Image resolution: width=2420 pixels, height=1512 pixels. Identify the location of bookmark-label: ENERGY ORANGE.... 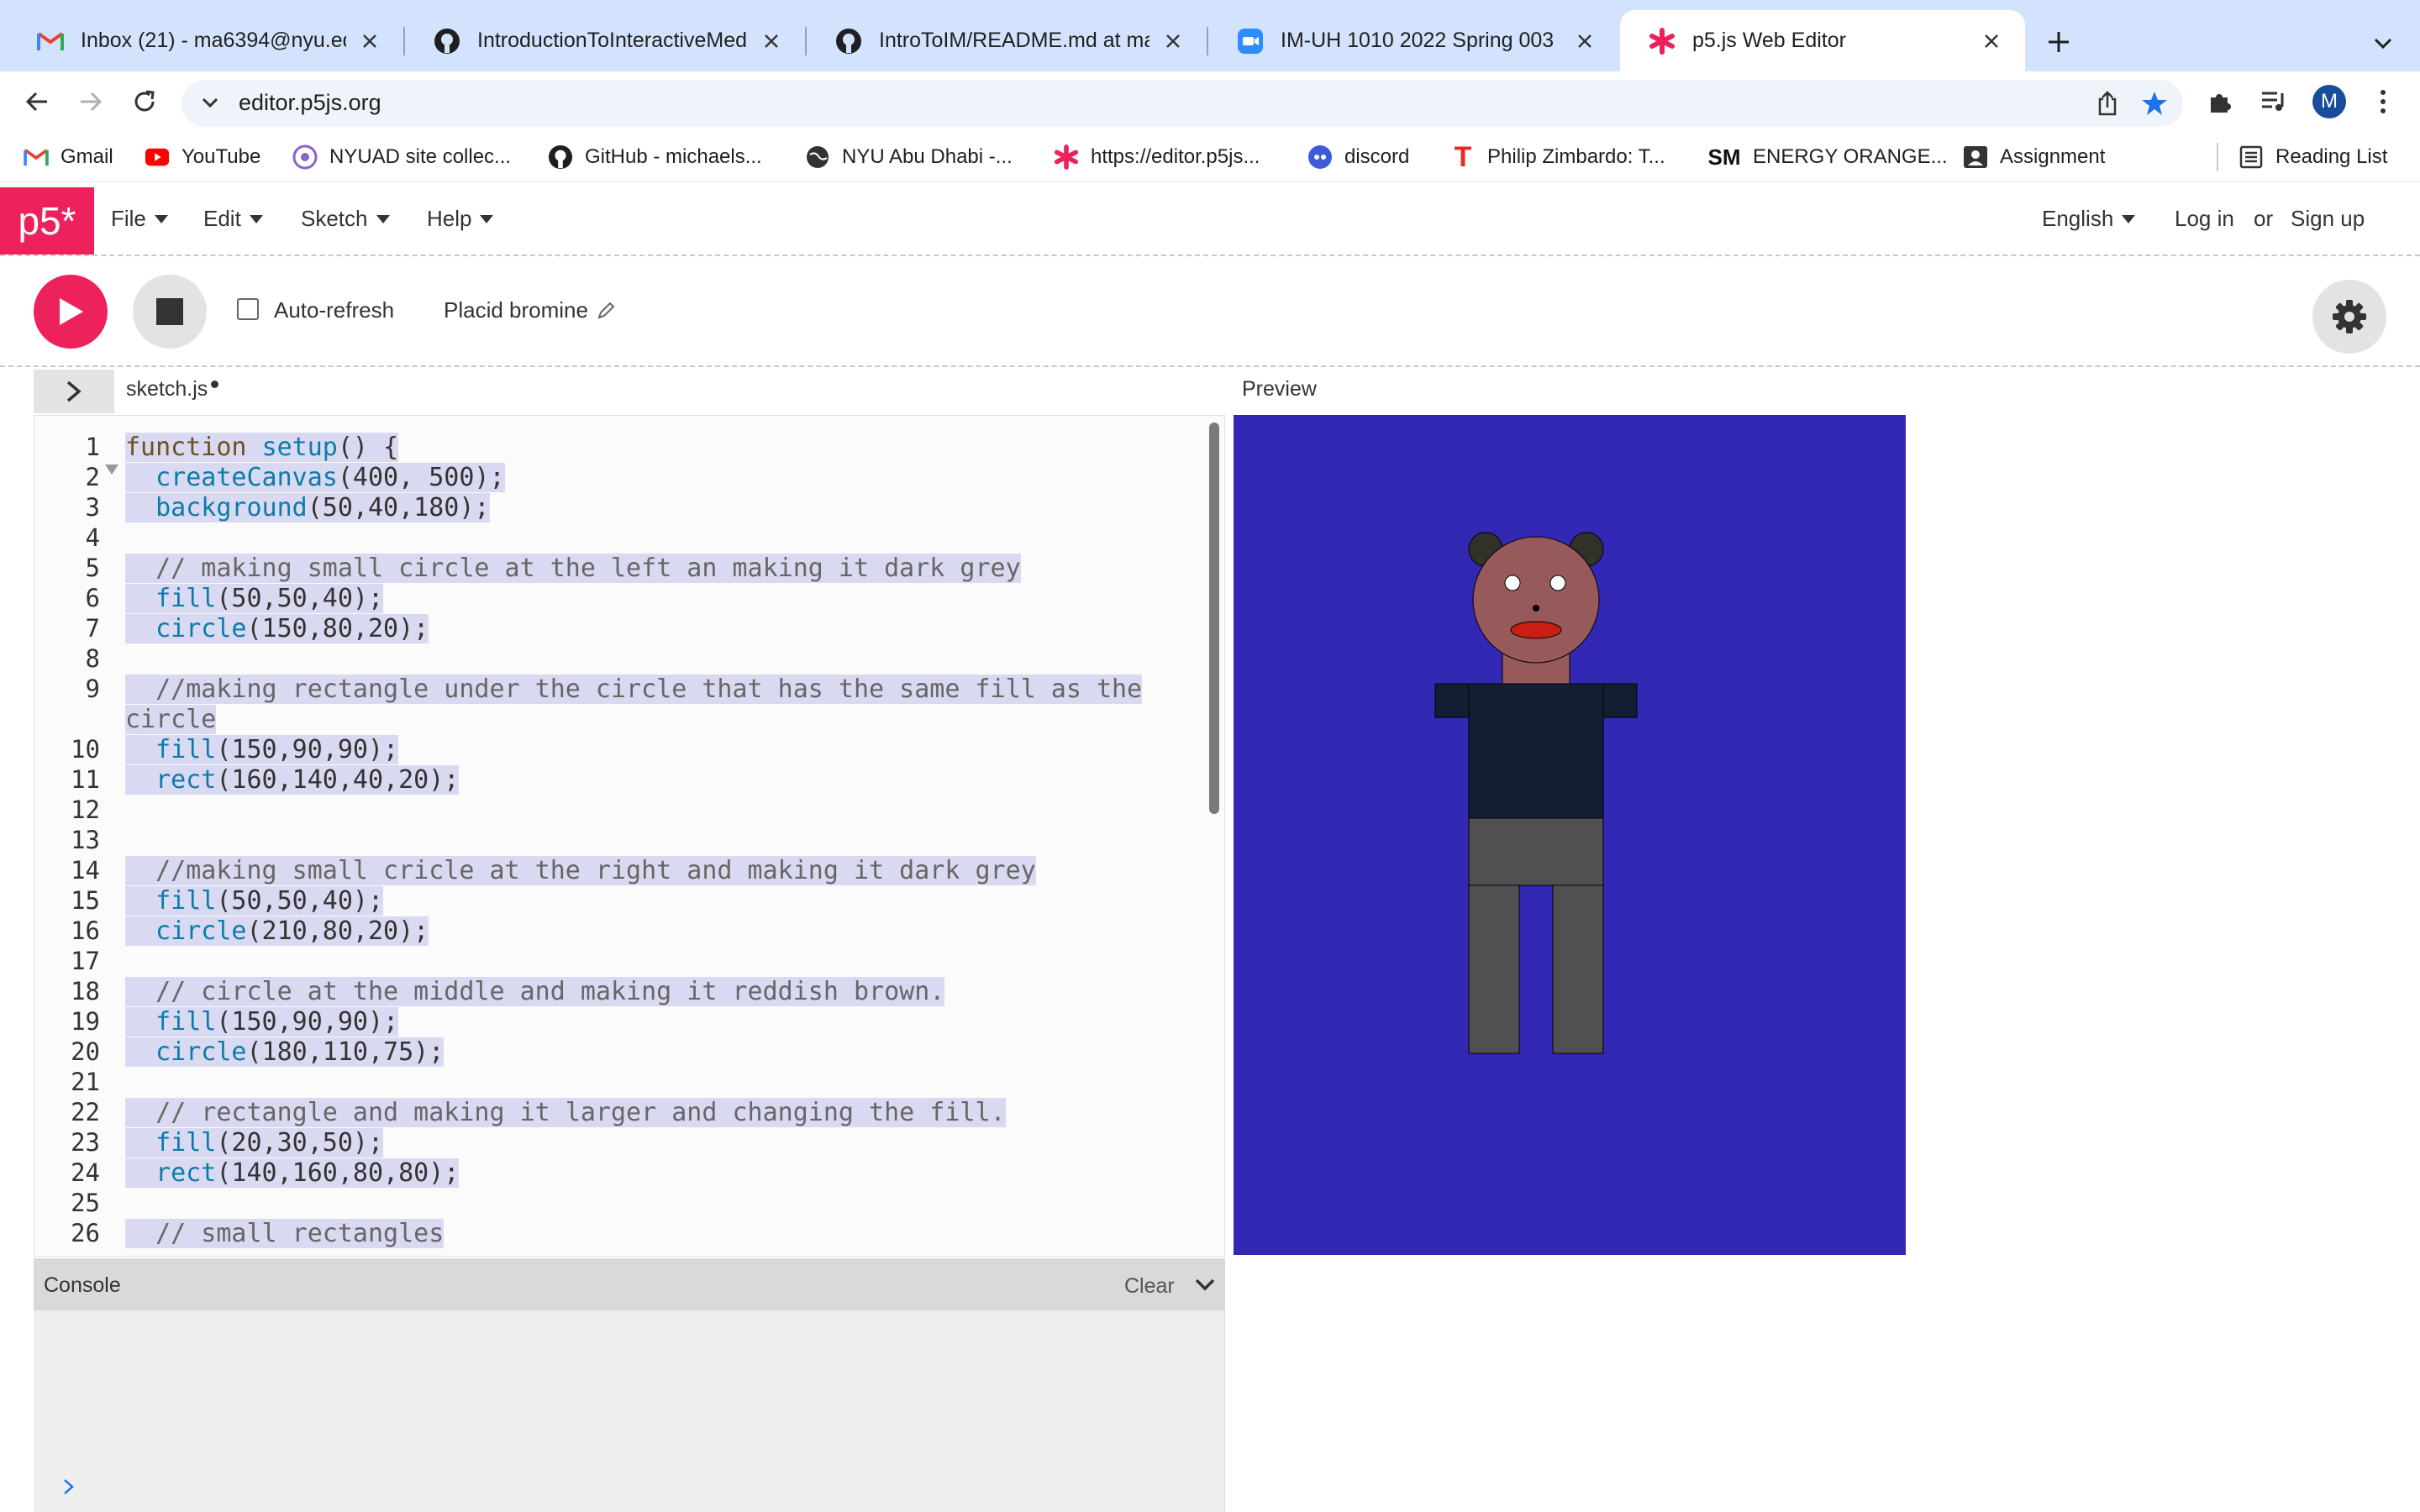
(1851, 156).